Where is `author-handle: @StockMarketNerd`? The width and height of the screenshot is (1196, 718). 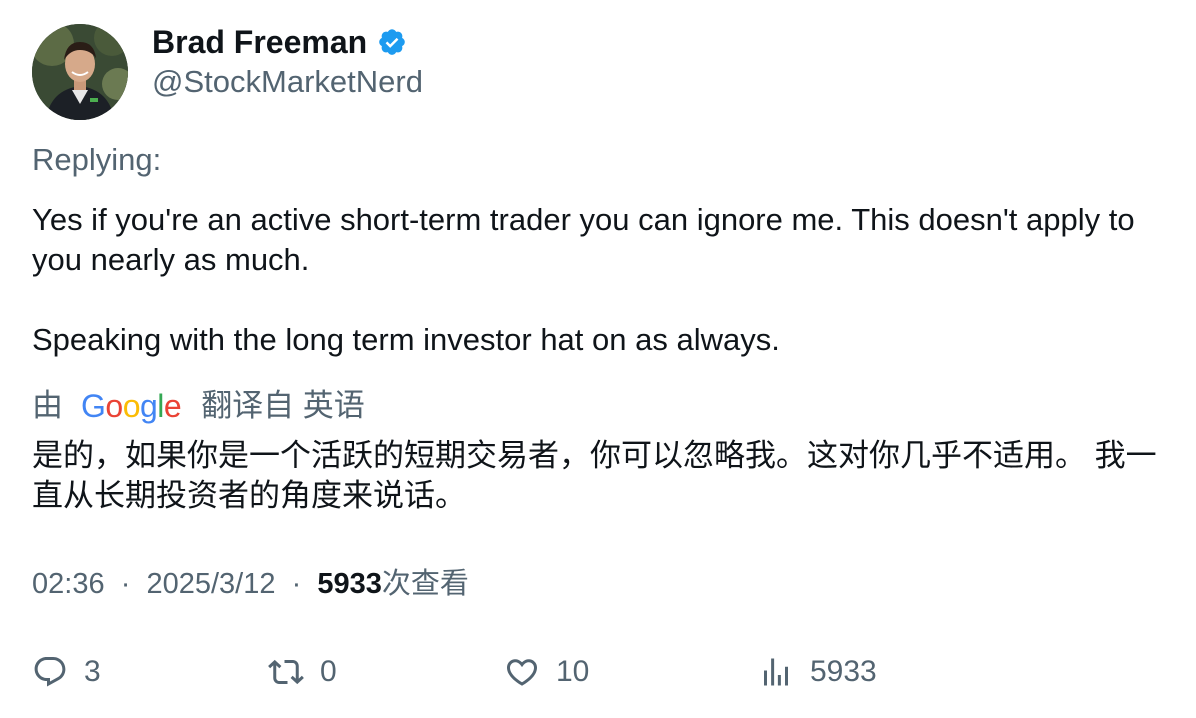 author-handle: @StockMarketNerd is located at coordinates (287, 82).